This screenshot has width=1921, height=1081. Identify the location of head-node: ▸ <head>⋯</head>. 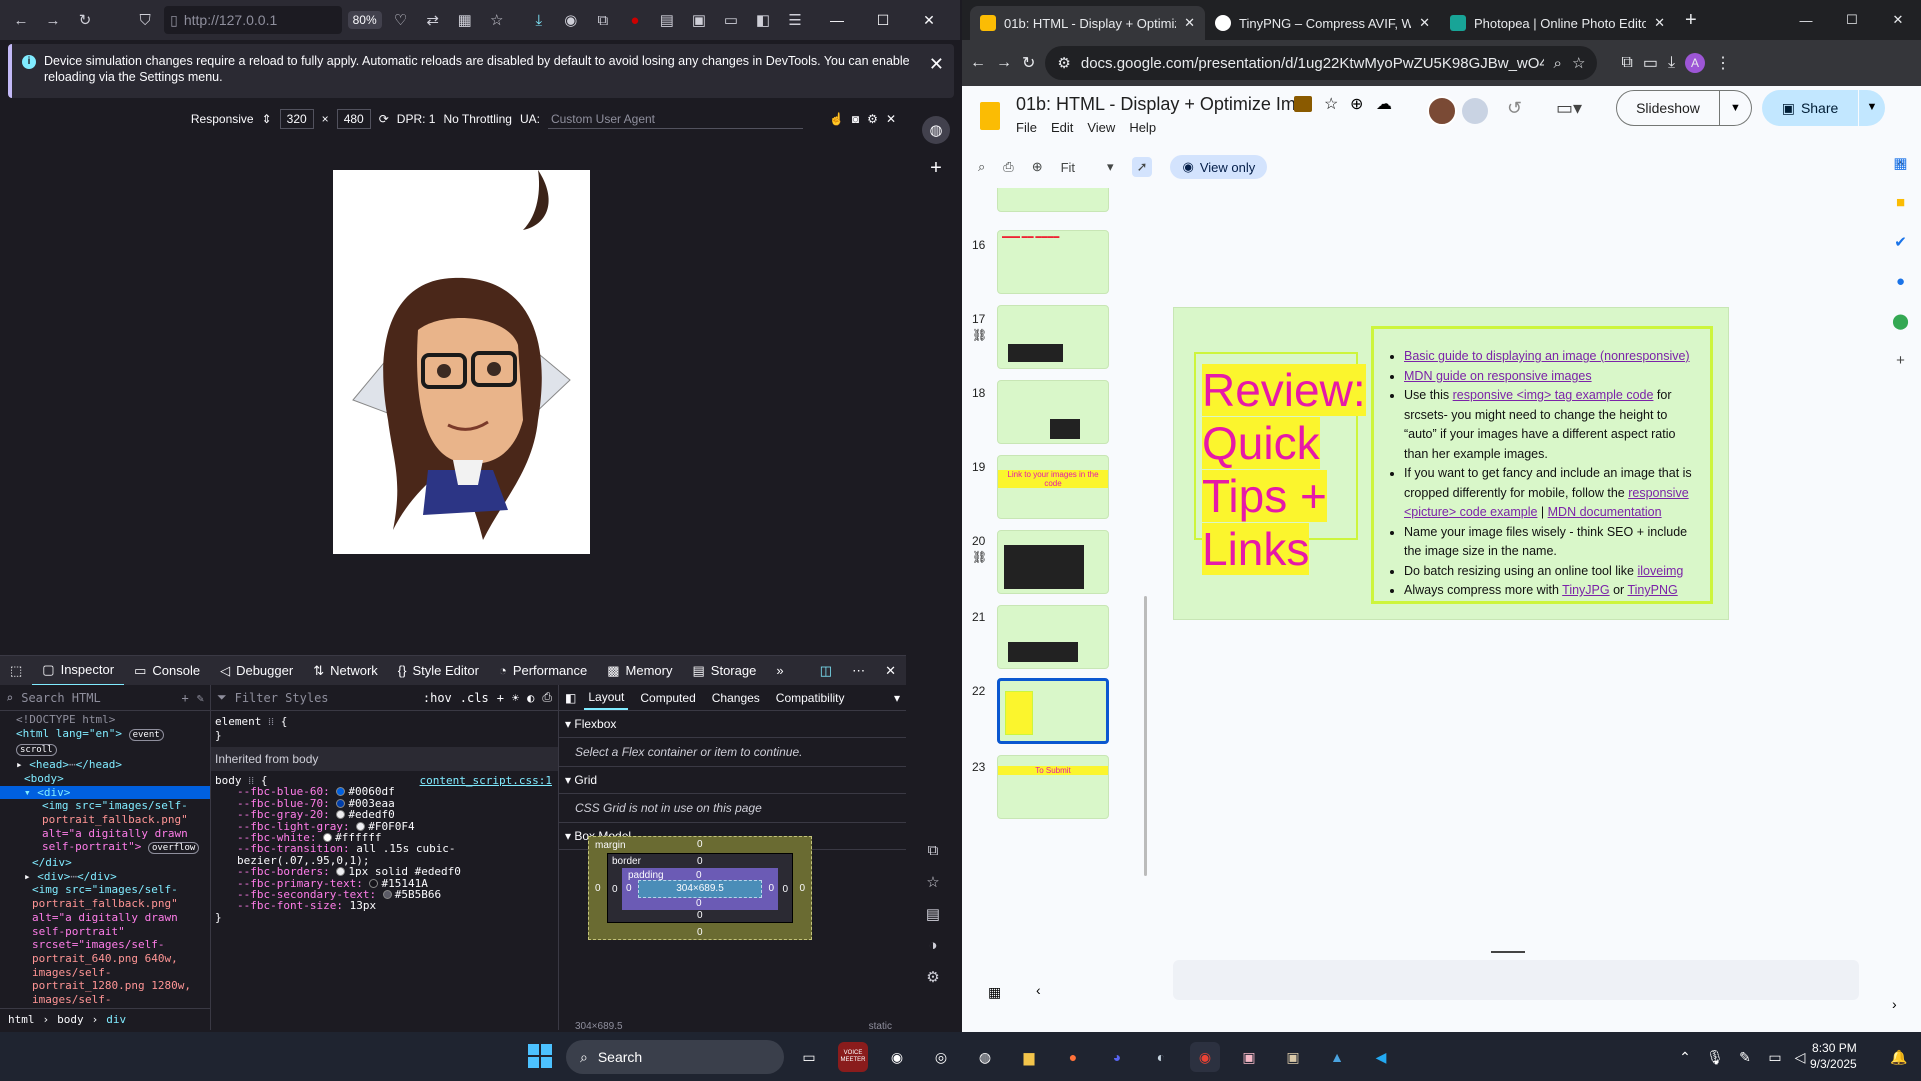
(113, 765).